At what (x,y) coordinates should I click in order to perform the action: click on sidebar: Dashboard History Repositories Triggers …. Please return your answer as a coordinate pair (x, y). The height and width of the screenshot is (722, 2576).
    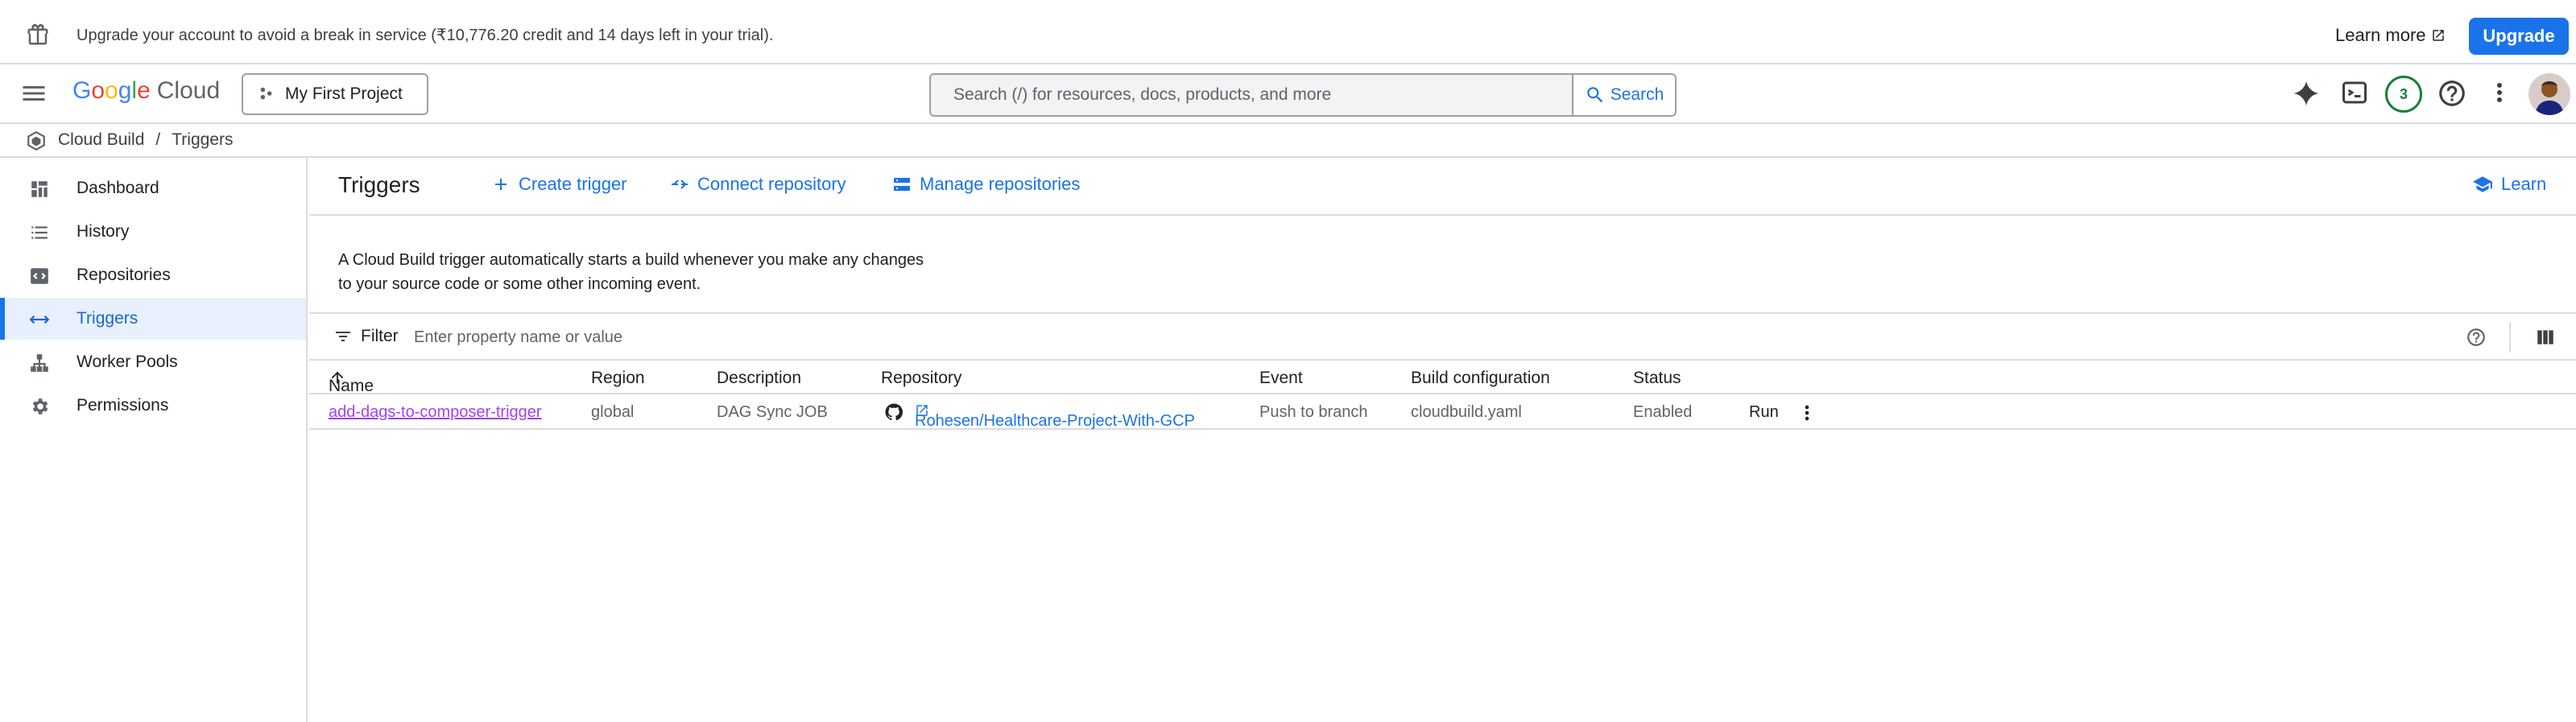
    Looking at the image, I should click on (154, 440).